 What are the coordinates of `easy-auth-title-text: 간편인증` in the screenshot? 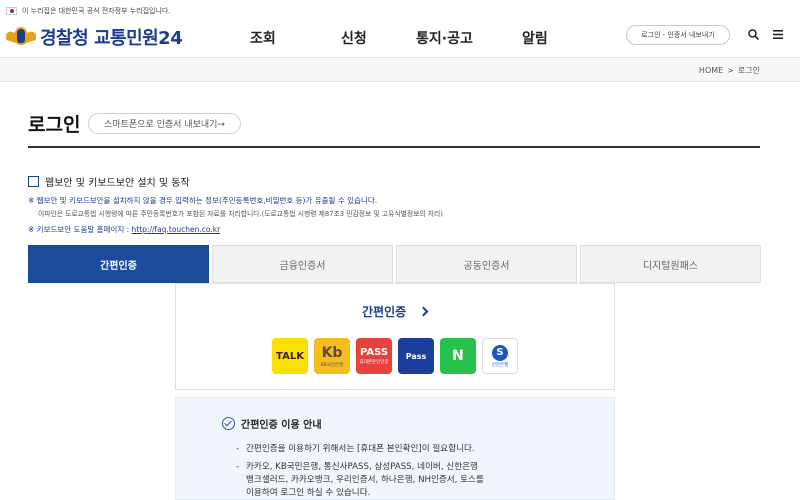 It's located at (384, 312).